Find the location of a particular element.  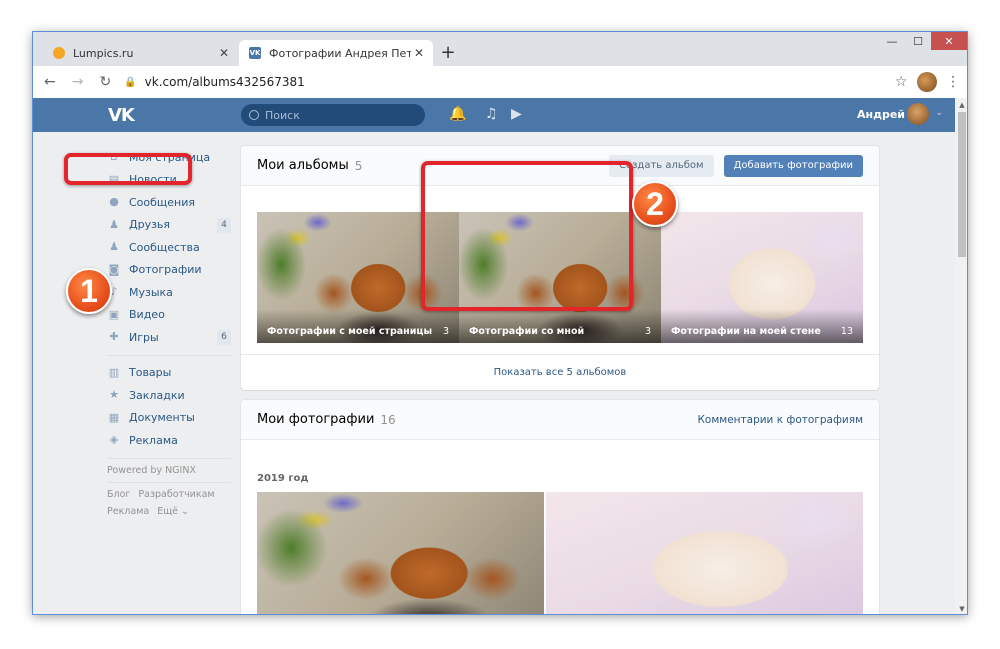

sidebar-item-label: Реклама is located at coordinates (153, 440).